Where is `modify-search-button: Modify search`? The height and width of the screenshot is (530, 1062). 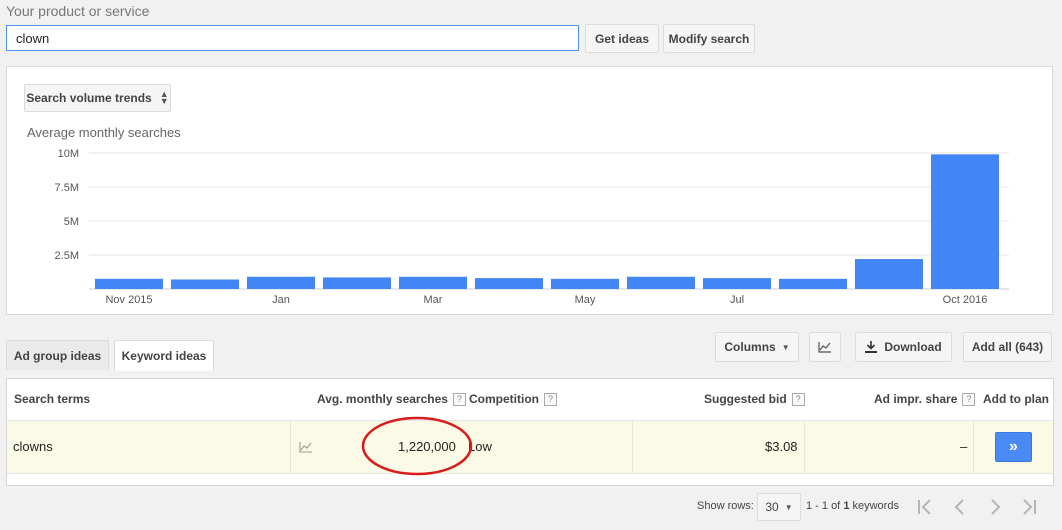
modify-search-button: Modify search is located at coordinates (709, 38).